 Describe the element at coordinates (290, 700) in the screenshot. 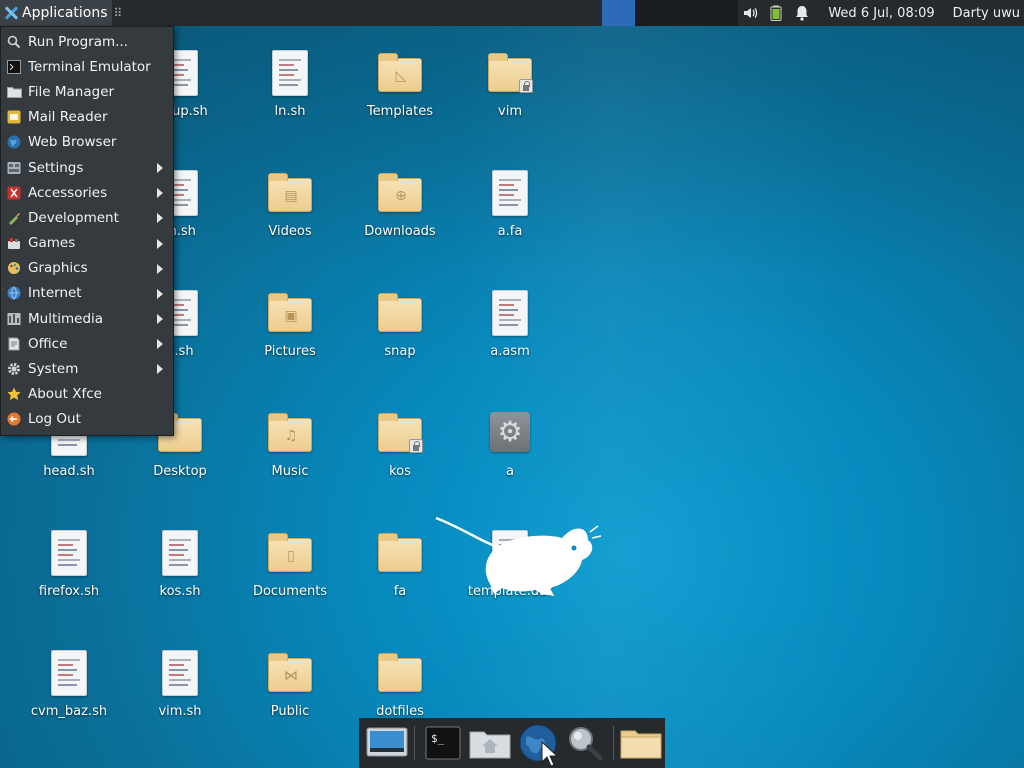

I see `desktop-folder: ⋈ Public` at that location.